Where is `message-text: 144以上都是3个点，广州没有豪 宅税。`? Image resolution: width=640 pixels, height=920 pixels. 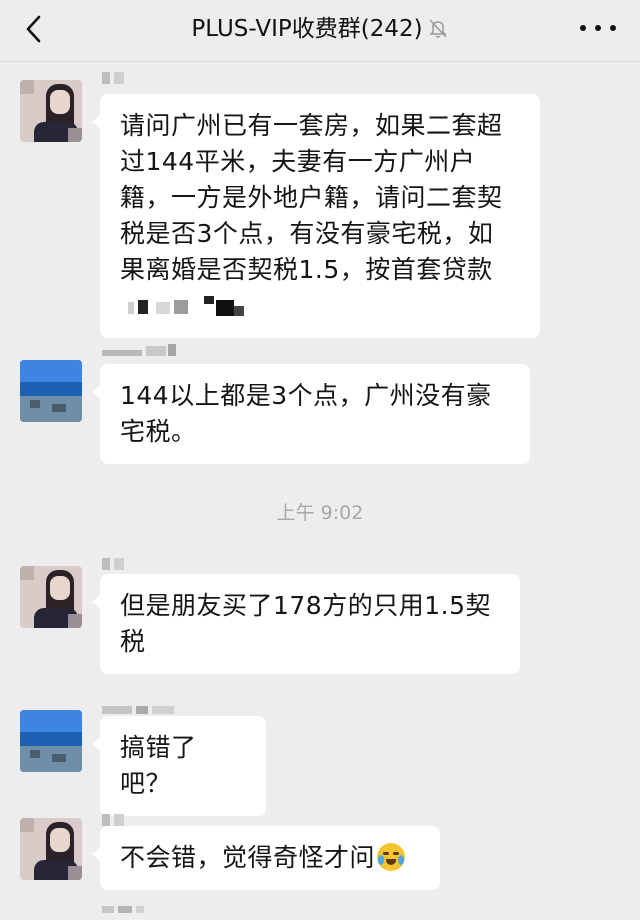 message-text: 144以上都是3个点，广州没有豪 宅税。 is located at coordinates (306, 413).